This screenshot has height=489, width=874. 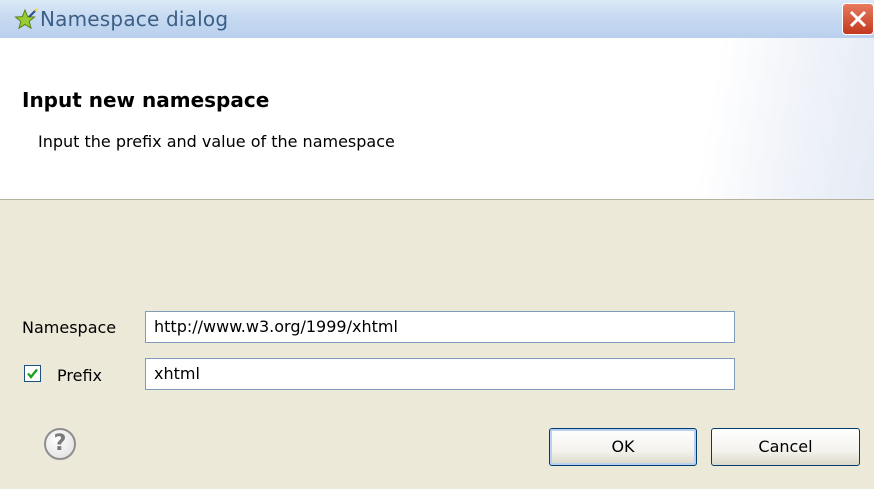 I want to click on prefix-input: xhtml, so click(x=440, y=374).